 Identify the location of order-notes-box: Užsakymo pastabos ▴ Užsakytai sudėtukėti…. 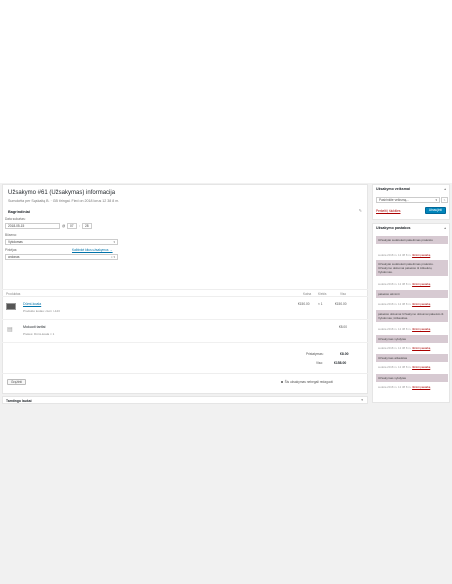
(411, 313).